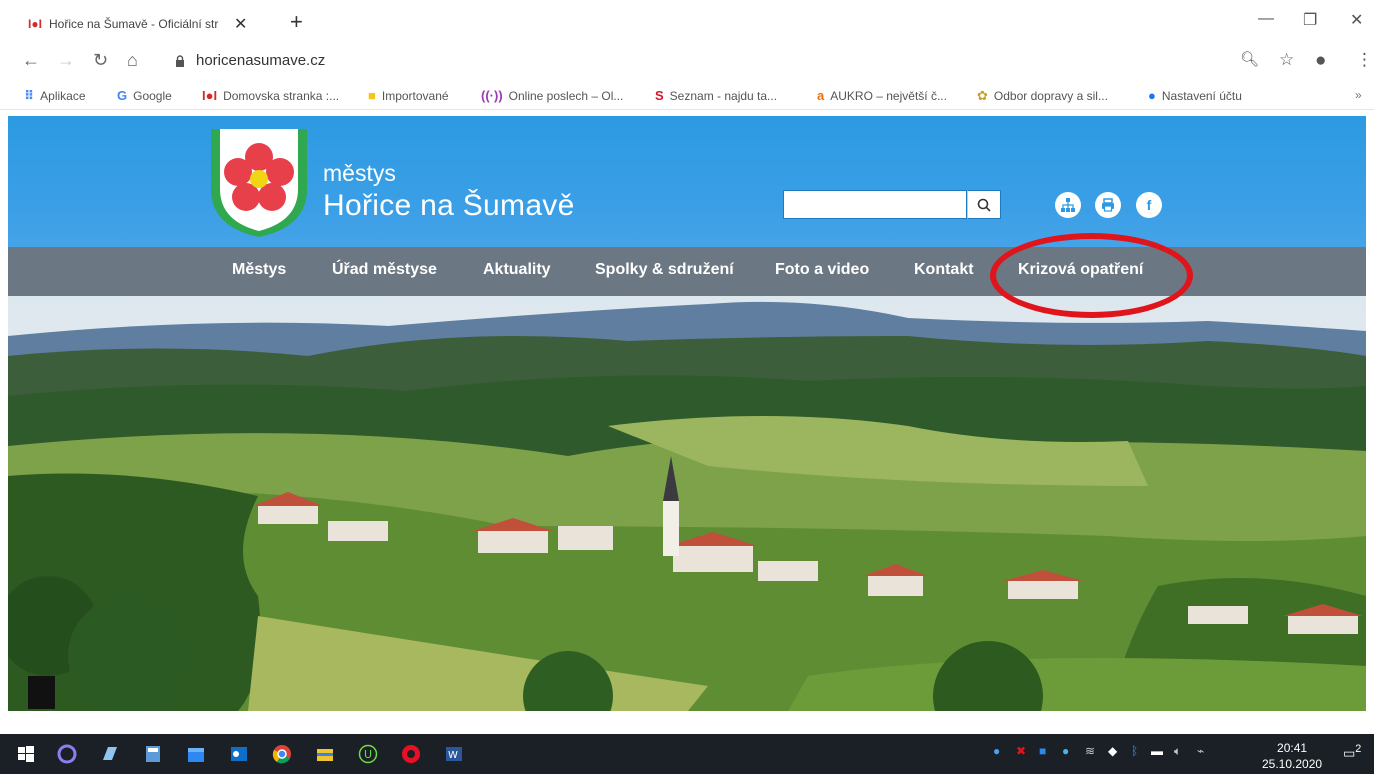  Describe the element at coordinates (1352, 752) in the screenshot. I see `notifications-icon: ▭2` at that location.